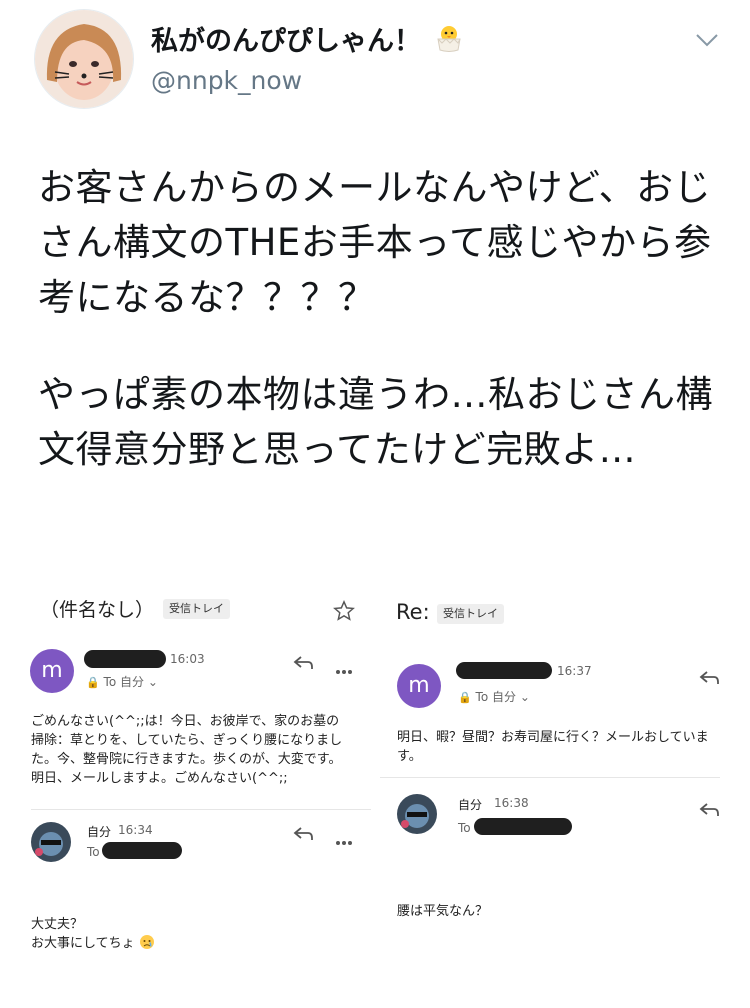 The width and height of the screenshot is (750, 1008). What do you see at coordinates (93, 943) in the screenshot?
I see `reply-body-line: お大事にしてちょ` at bounding box center [93, 943].